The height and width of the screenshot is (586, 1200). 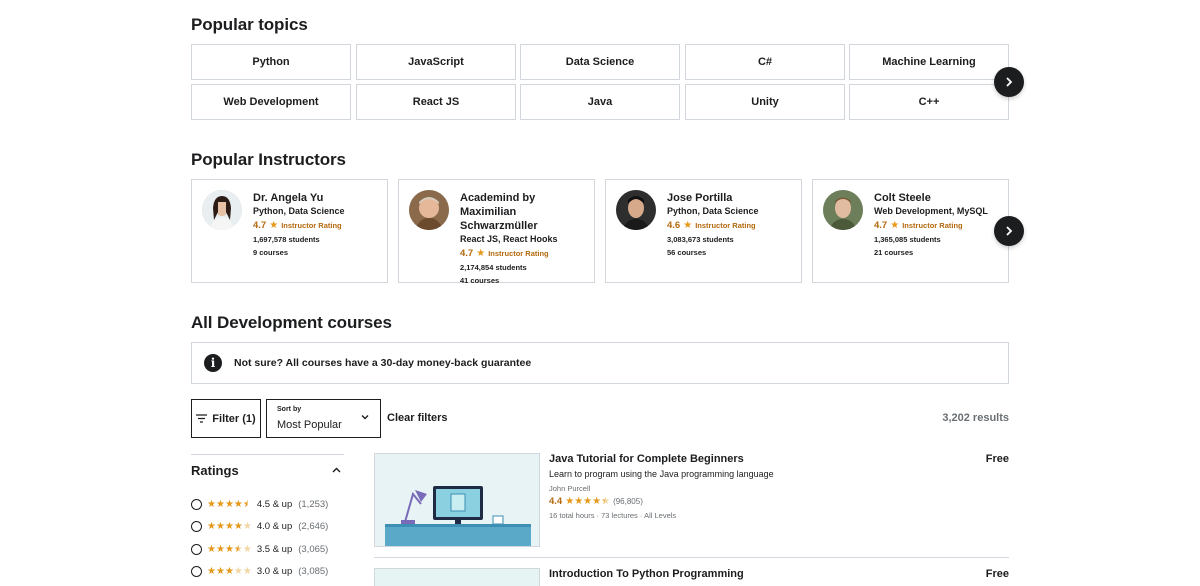 I want to click on rating-option-label: 4.0 & up, so click(x=274, y=526).